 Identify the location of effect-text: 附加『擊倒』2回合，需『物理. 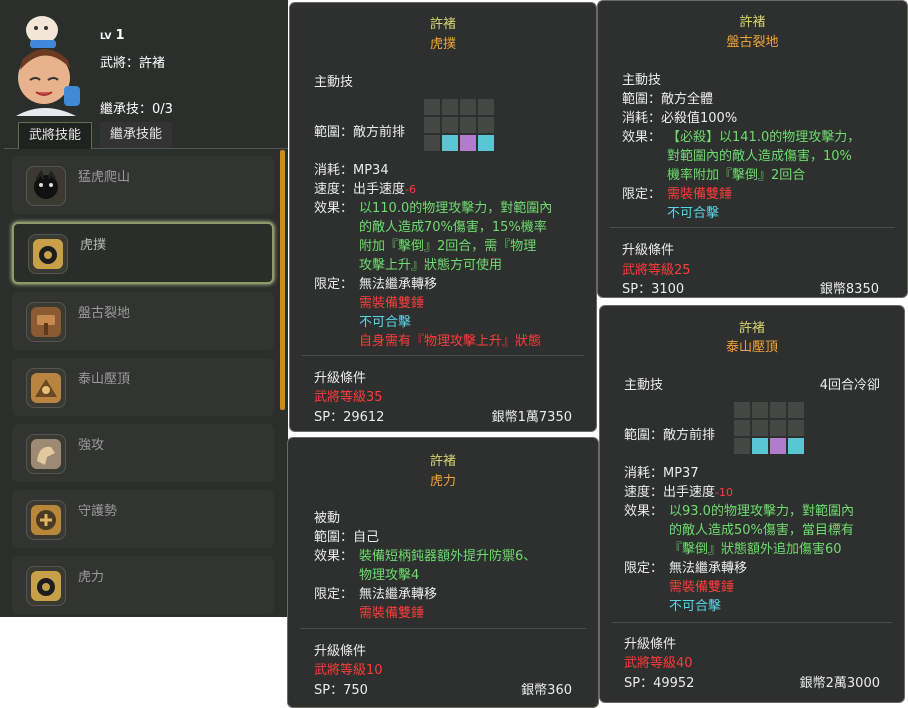
(448, 246).